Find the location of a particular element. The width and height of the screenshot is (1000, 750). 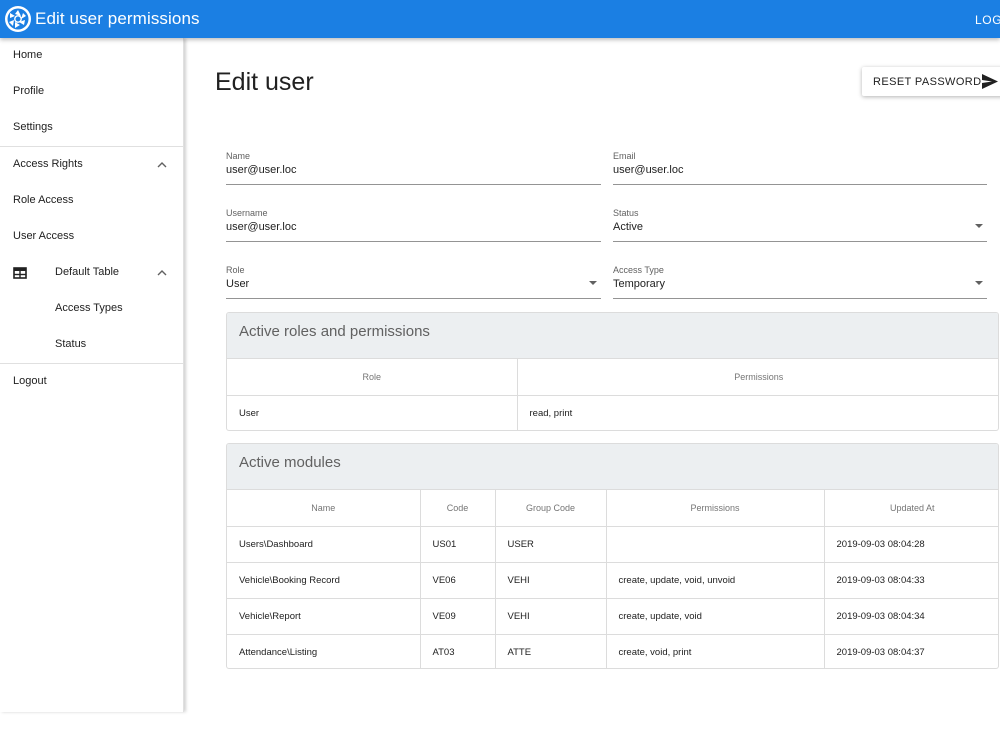

sidebar-item-settings: Settings is located at coordinates (92, 128).